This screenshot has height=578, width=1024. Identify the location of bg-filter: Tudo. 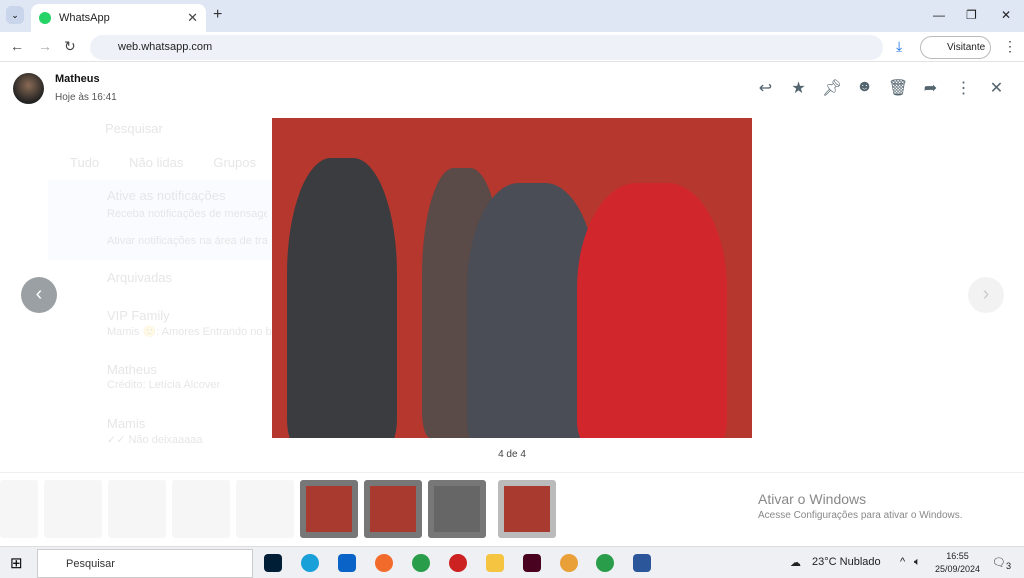
(85, 162).